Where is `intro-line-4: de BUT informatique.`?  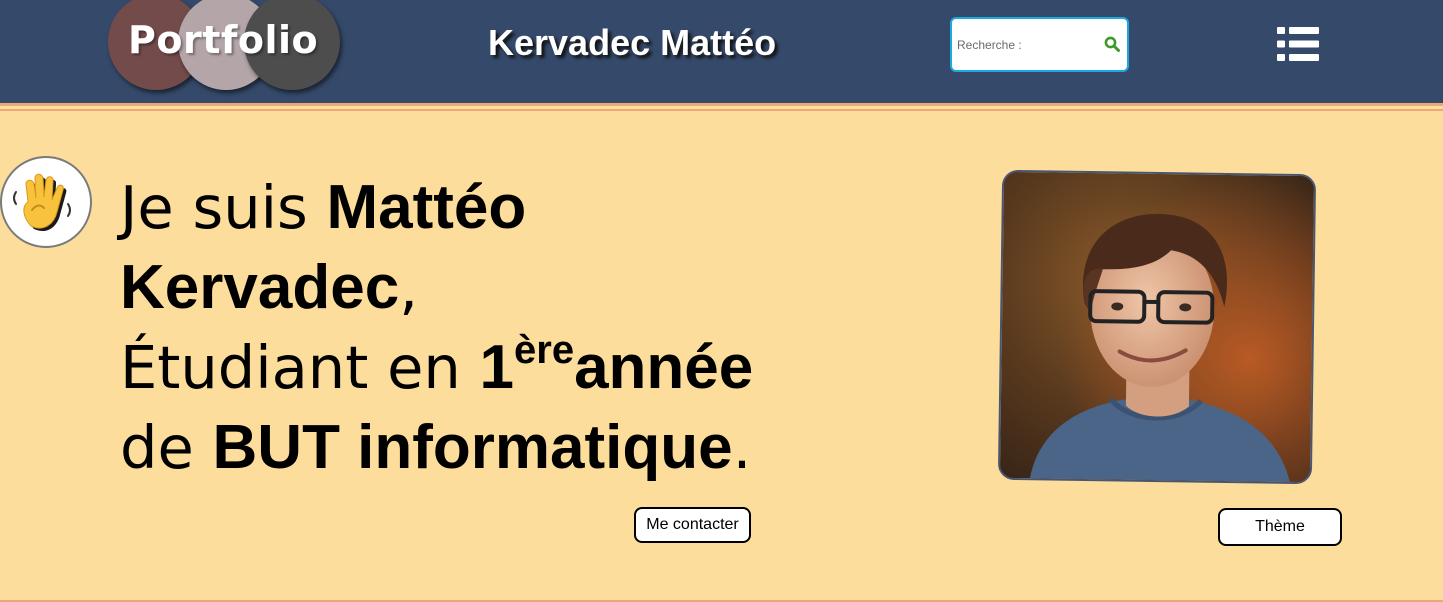
intro-line-4: de BUT informatique. is located at coordinates (500, 448).